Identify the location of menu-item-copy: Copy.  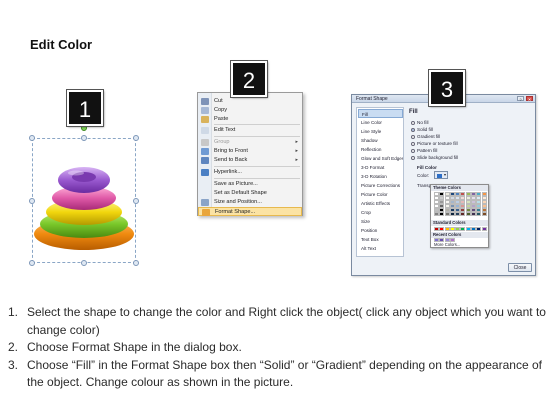
(250, 110).